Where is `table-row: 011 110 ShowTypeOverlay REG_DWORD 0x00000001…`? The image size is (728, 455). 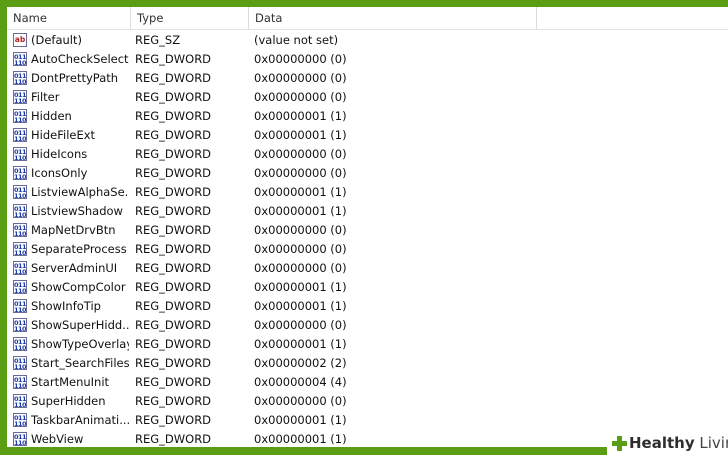
table-row: 011 110 ShowTypeOverlay REG_DWORD 0x00000001… is located at coordinates (367, 344).